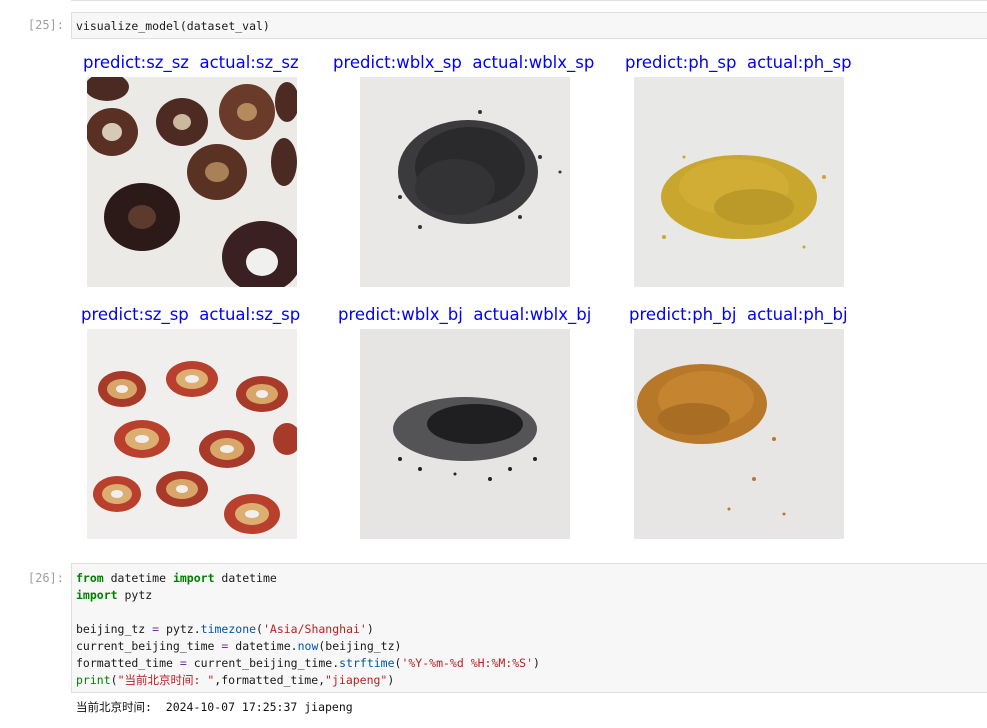  I want to click on code-text: current_beijing_time., so click(263, 663).